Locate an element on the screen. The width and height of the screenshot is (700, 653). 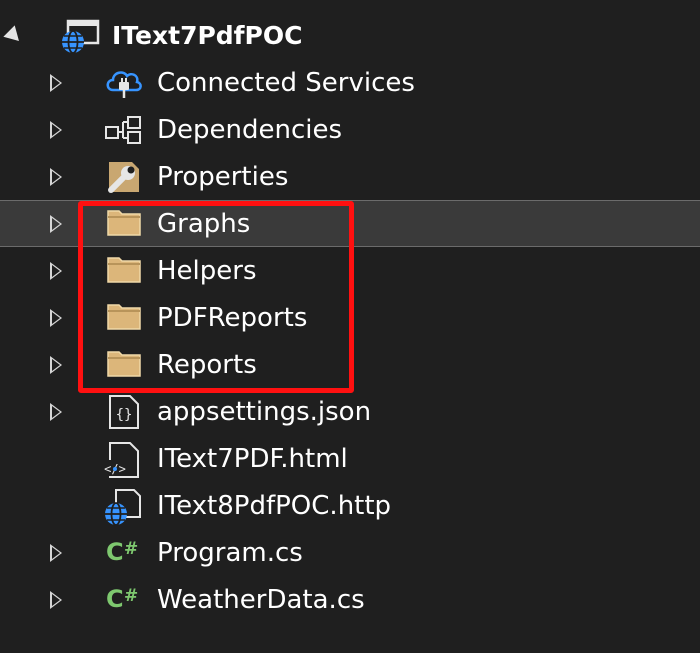
tree-item-label: Helpers is located at coordinates (207, 270).